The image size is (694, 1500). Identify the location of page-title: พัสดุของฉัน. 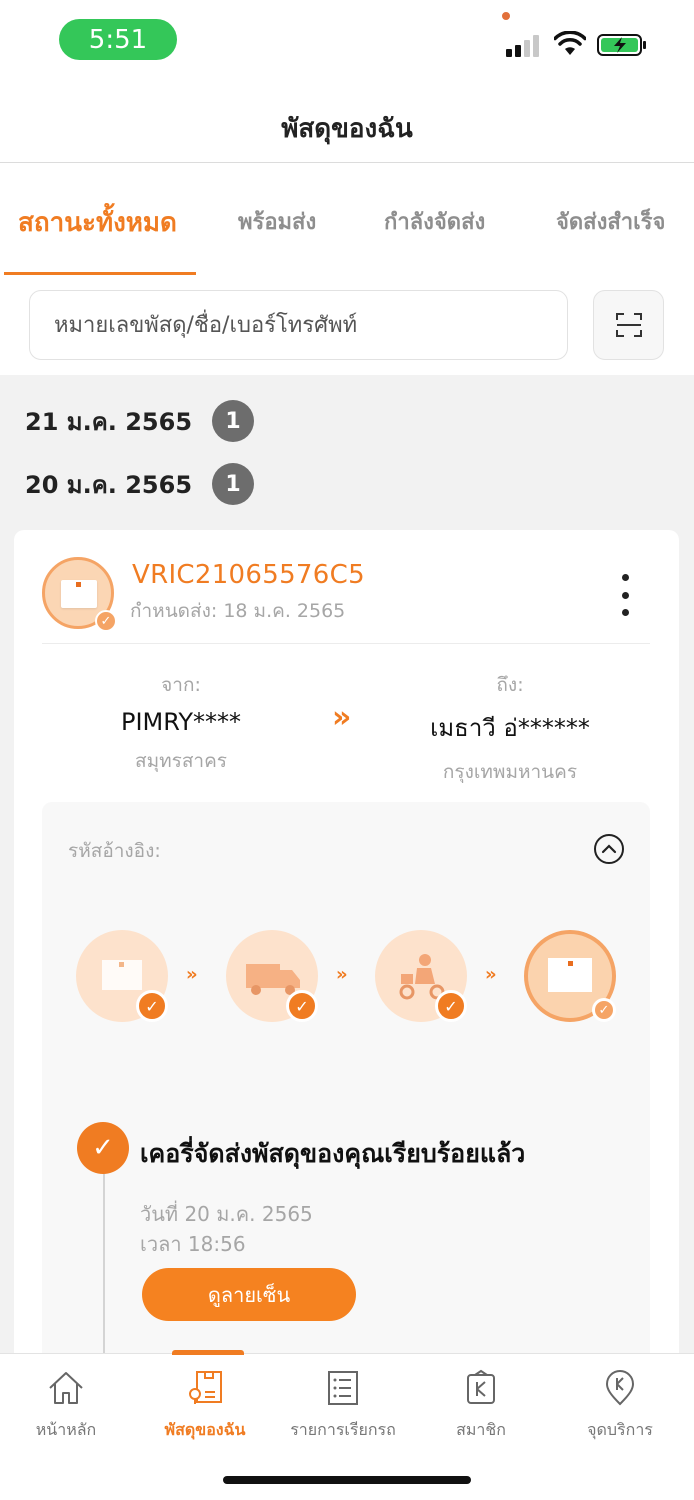
(347, 129).